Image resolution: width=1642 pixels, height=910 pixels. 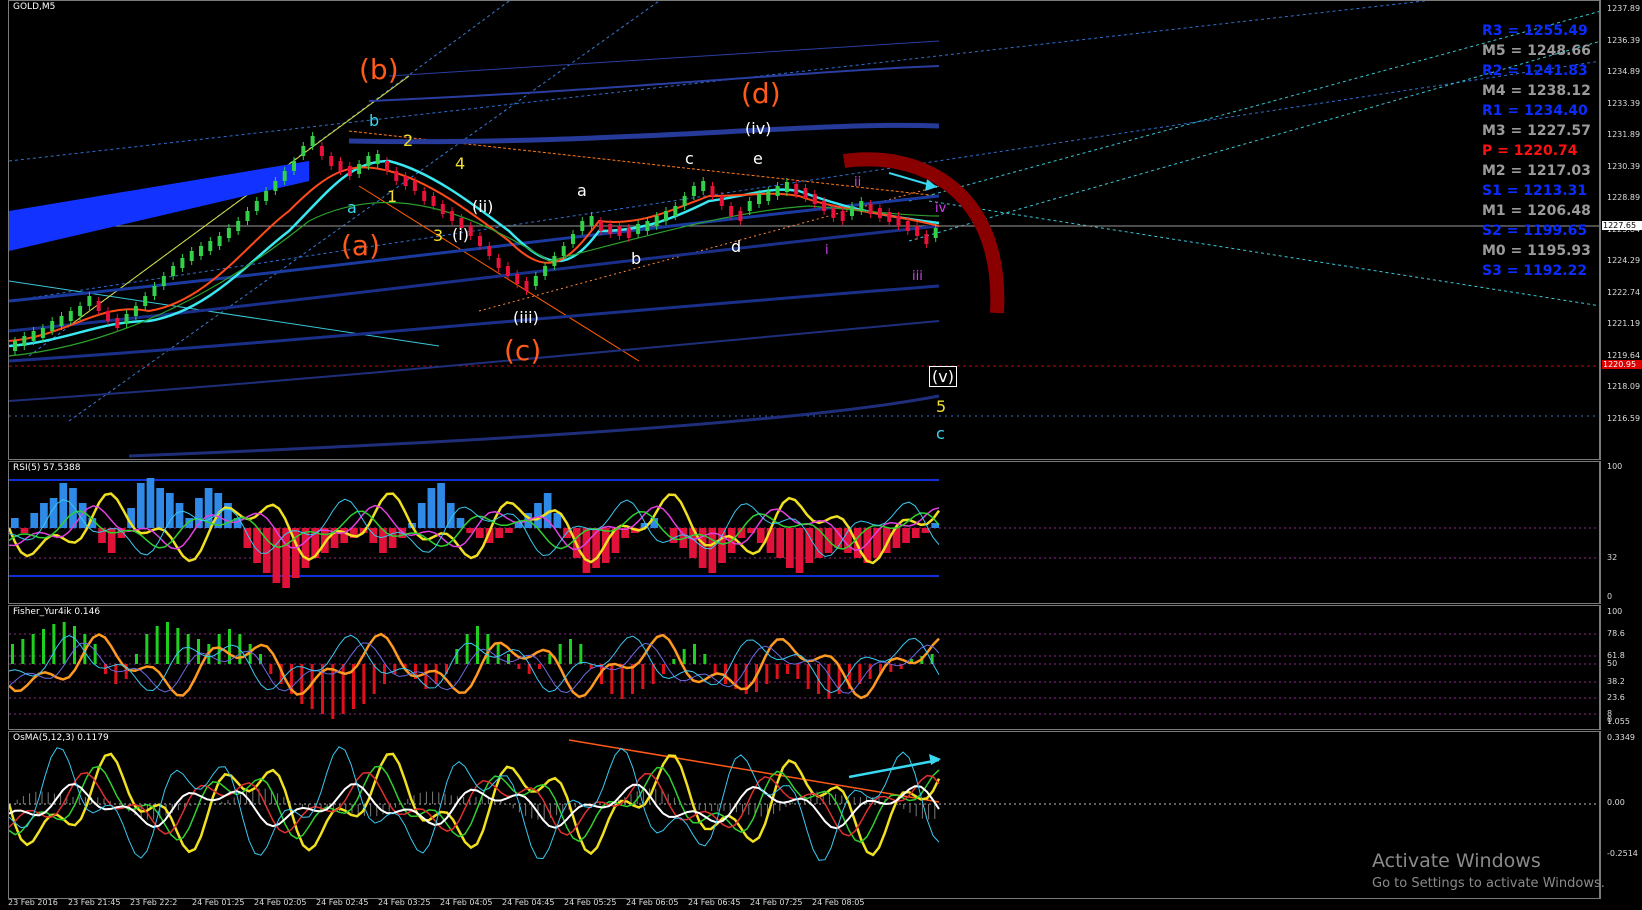 What do you see at coordinates (94, 902) in the screenshot?
I see `time-label: 23 Feb 21:45` at bounding box center [94, 902].